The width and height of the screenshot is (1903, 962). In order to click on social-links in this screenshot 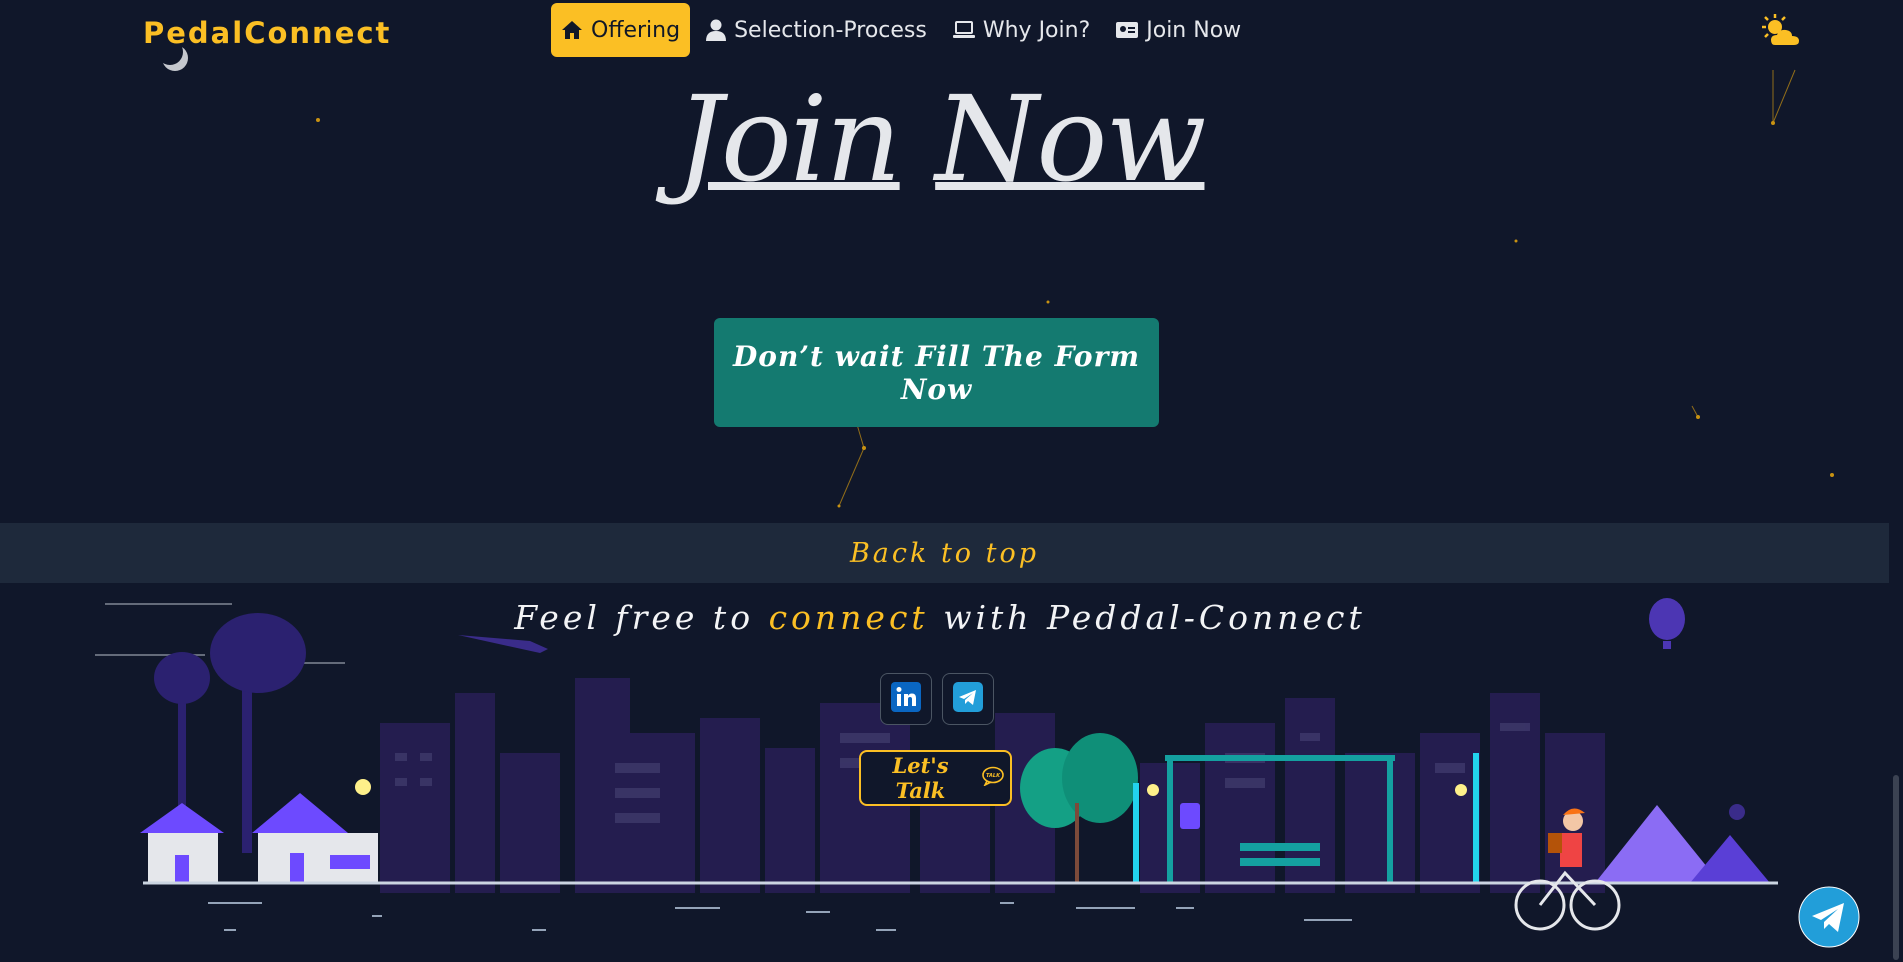, I will do `click(937, 699)`.